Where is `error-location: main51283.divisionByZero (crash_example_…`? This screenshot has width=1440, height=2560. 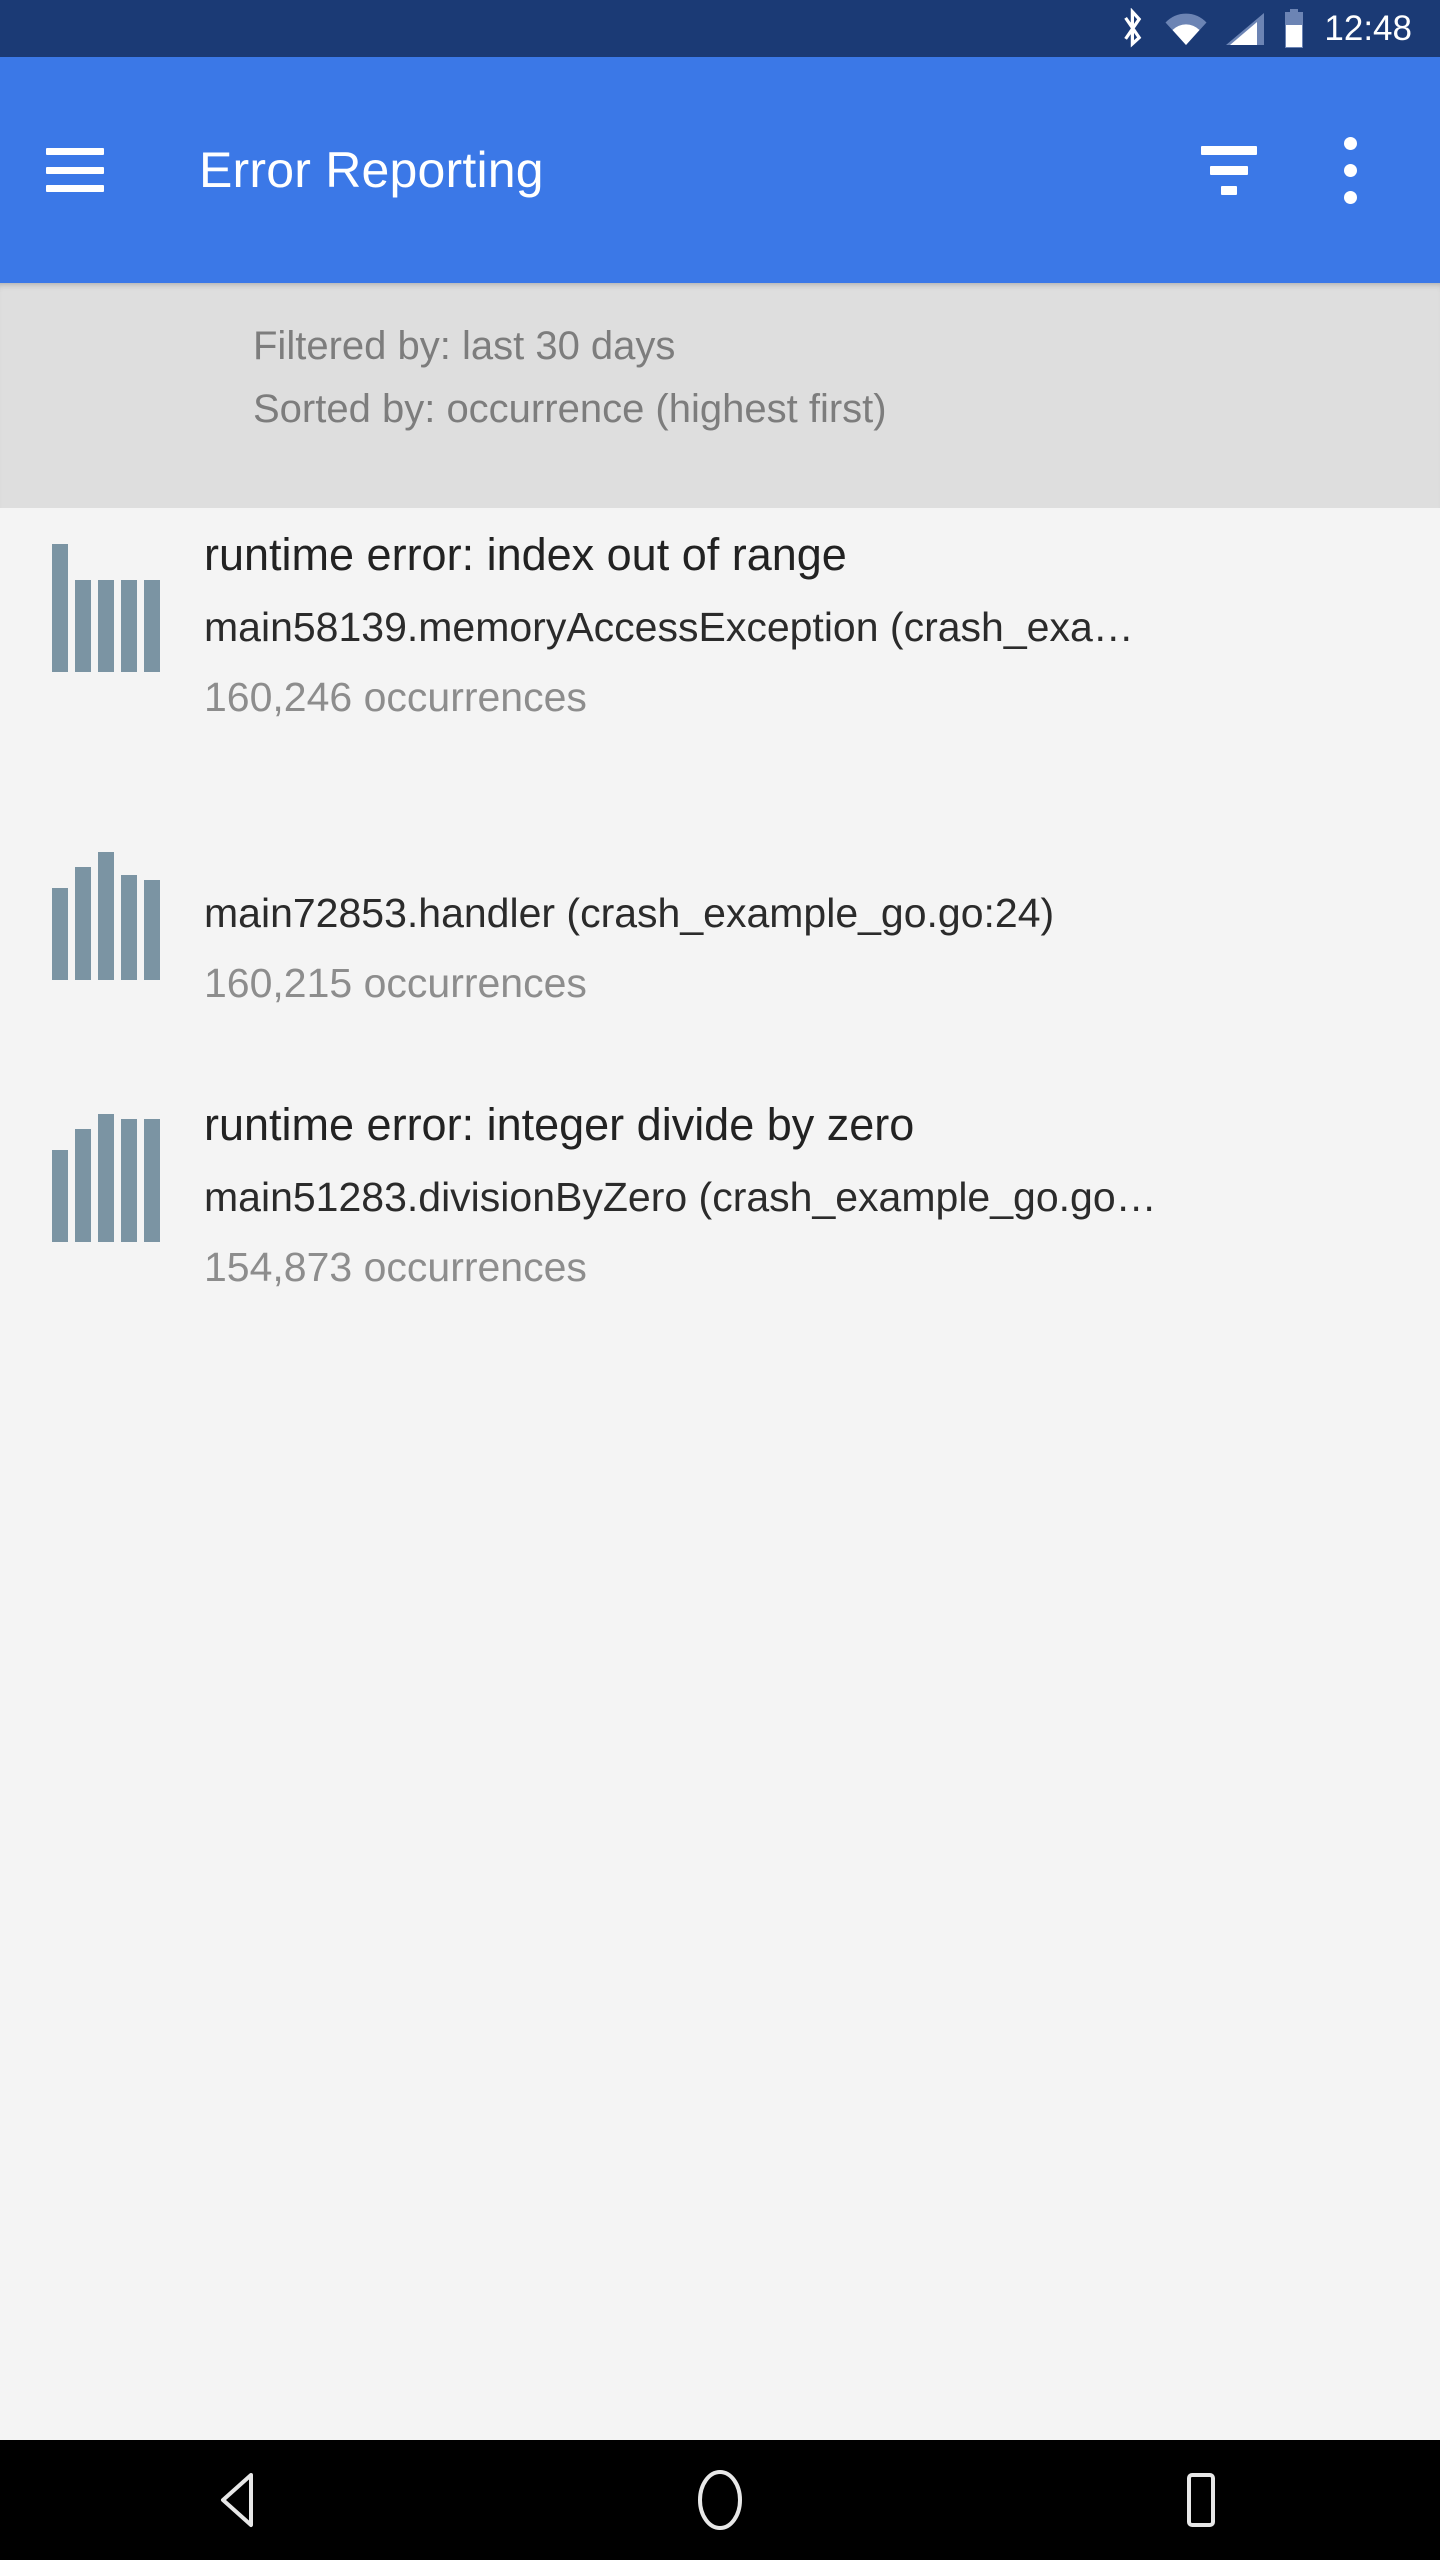
error-location: main51283.divisionByZero (crash_example_… is located at coordinates (680, 1197).